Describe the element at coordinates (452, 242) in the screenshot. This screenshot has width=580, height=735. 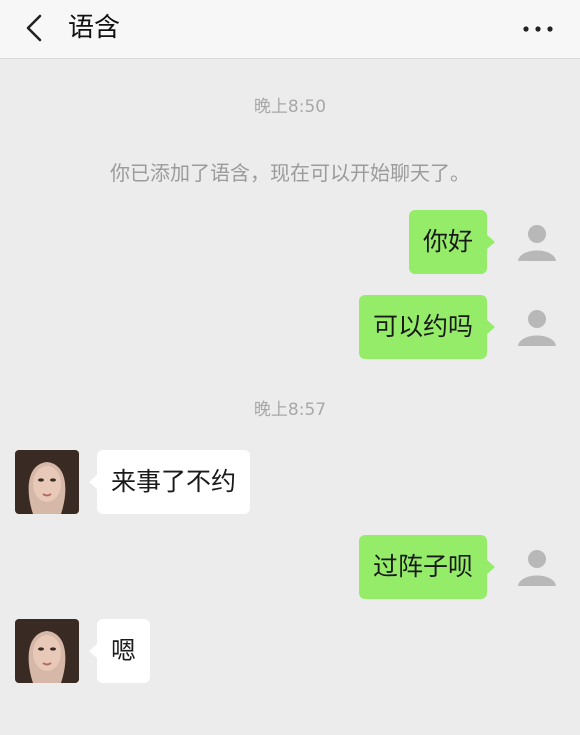
I see `message-bubble-sent: 你好` at that location.